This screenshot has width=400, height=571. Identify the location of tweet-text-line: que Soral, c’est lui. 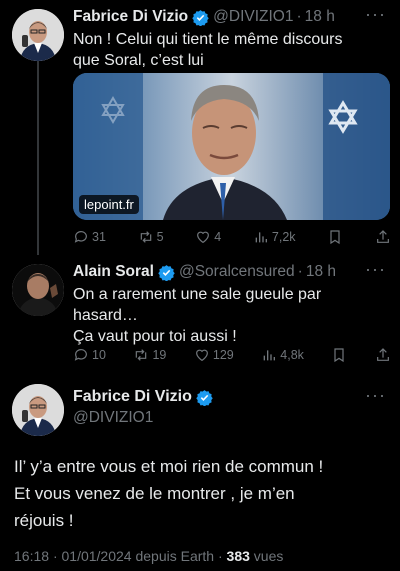
(138, 60).